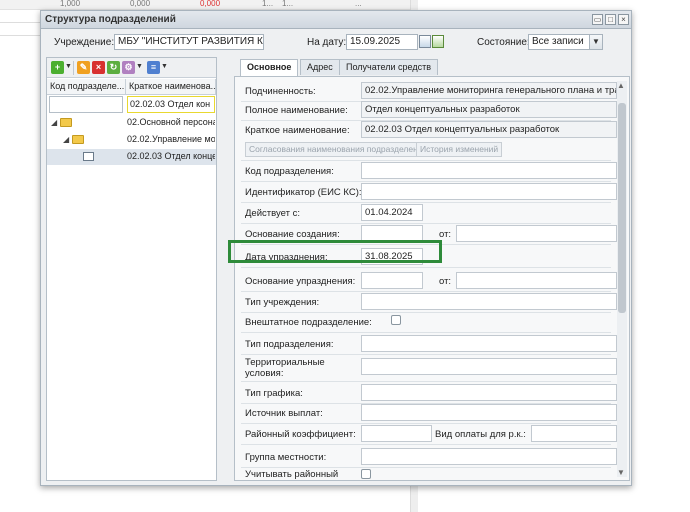 This screenshot has width=690, height=512. Describe the element at coordinates (489, 170) in the screenshot. I see `code-field` at that location.